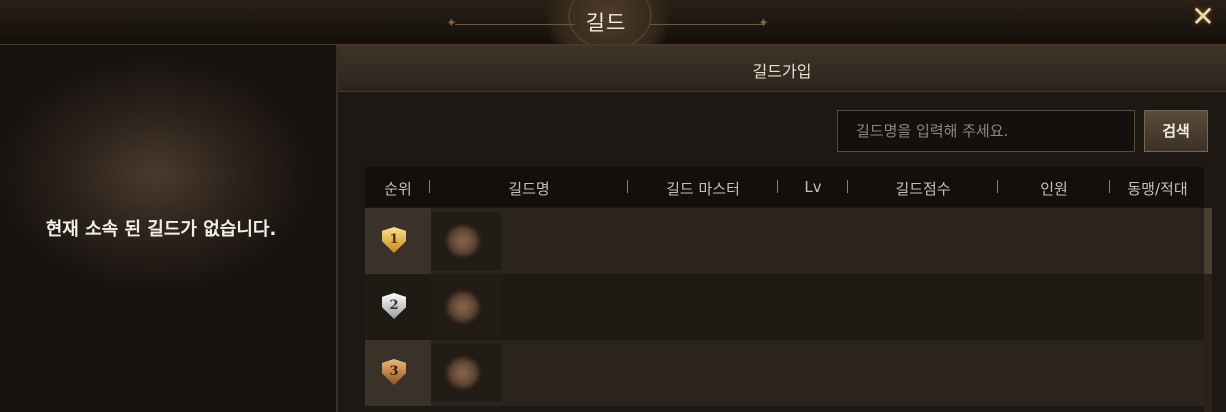  Describe the element at coordinates (1208, 241) in the screenshot. I see `scrollbar-thumb` at that location.